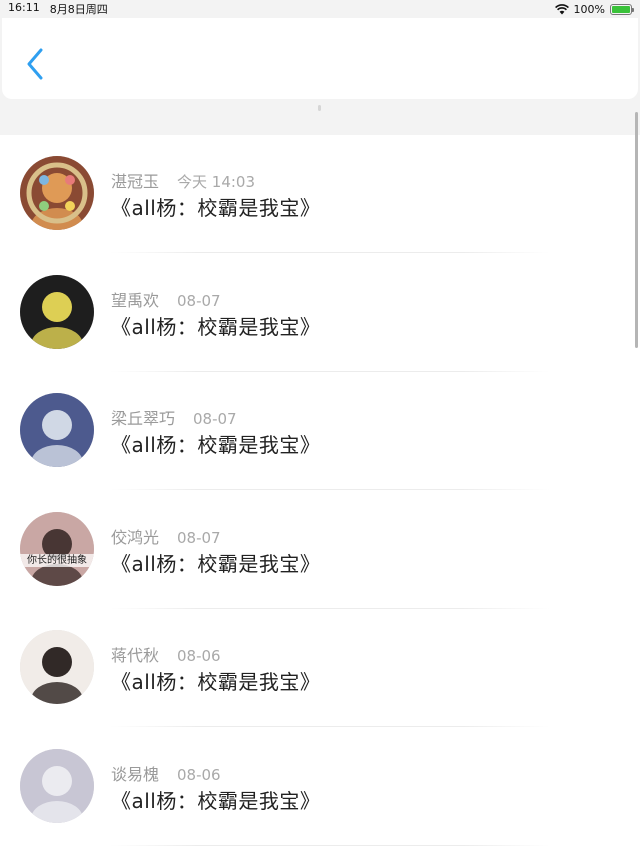 The height and width of the screenshot is (853, 640). Describe the element at coordinates (57, 560) in the screenshot. I see `avatar-caption: 你长的很抽象` at that location.